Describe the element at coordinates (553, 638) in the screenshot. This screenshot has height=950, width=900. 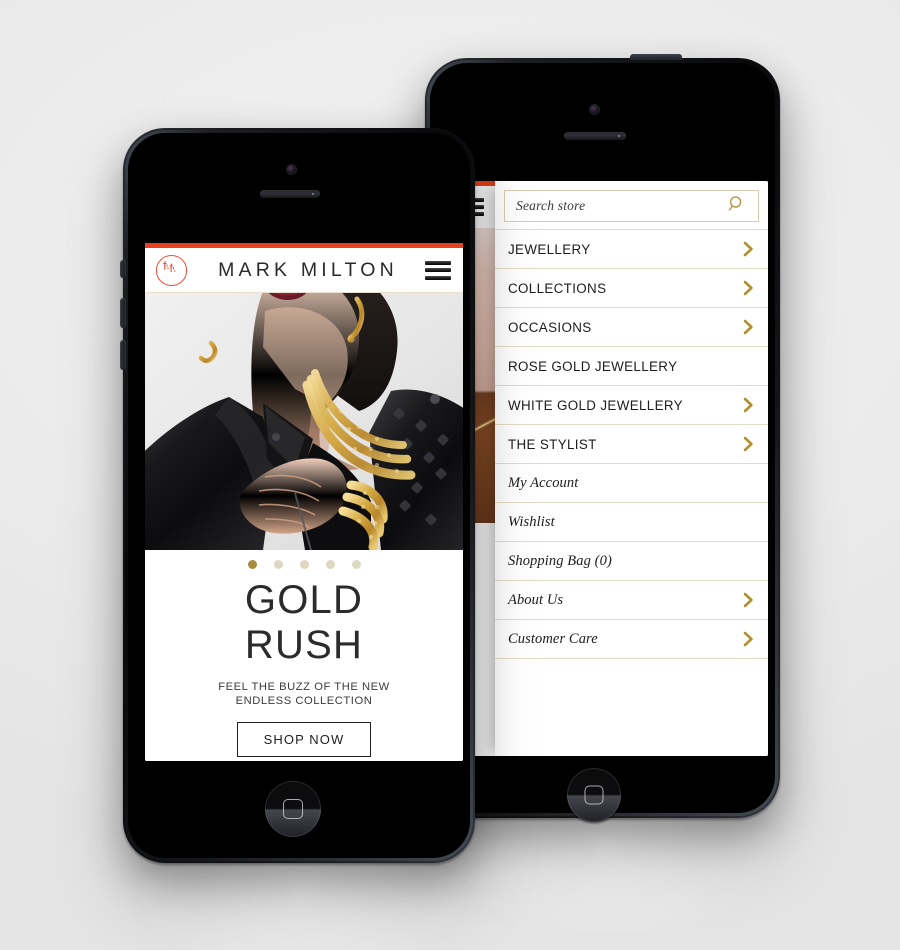
I see `menu-item-label: Customer Care` at that location.